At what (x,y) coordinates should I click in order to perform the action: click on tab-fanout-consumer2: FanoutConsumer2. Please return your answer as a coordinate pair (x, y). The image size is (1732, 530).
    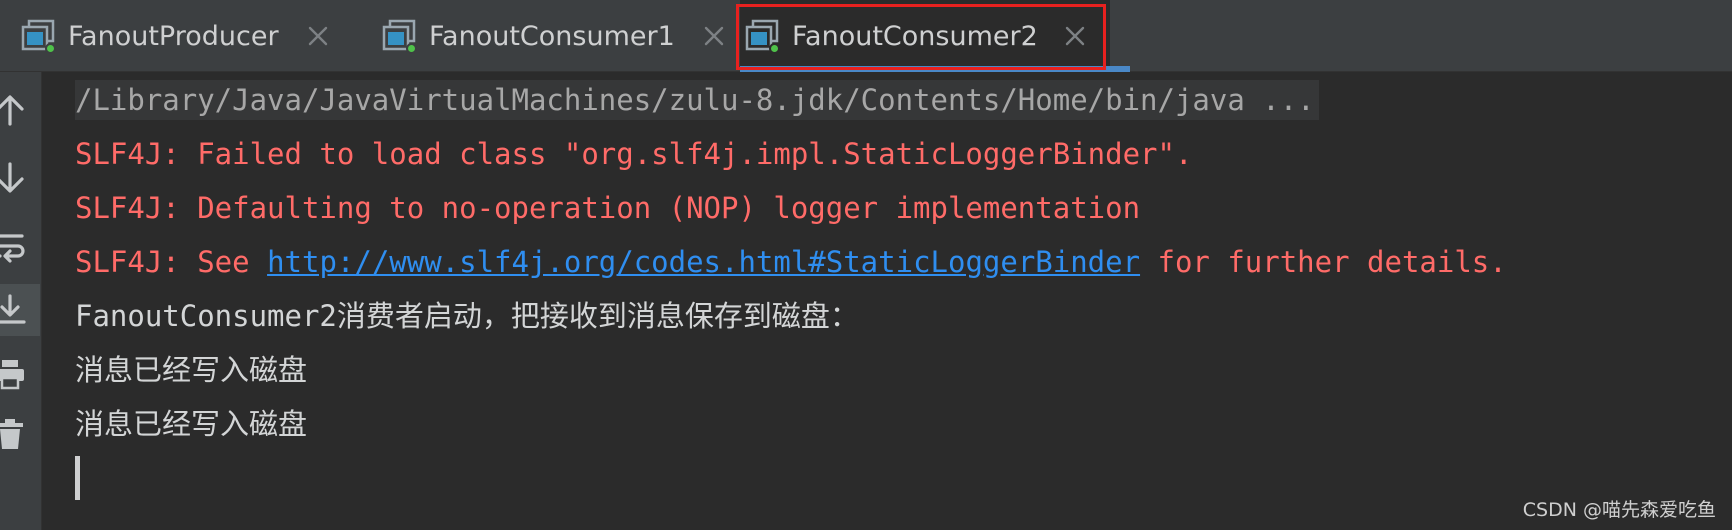
    Looking at the image, I should click on (933, 36).